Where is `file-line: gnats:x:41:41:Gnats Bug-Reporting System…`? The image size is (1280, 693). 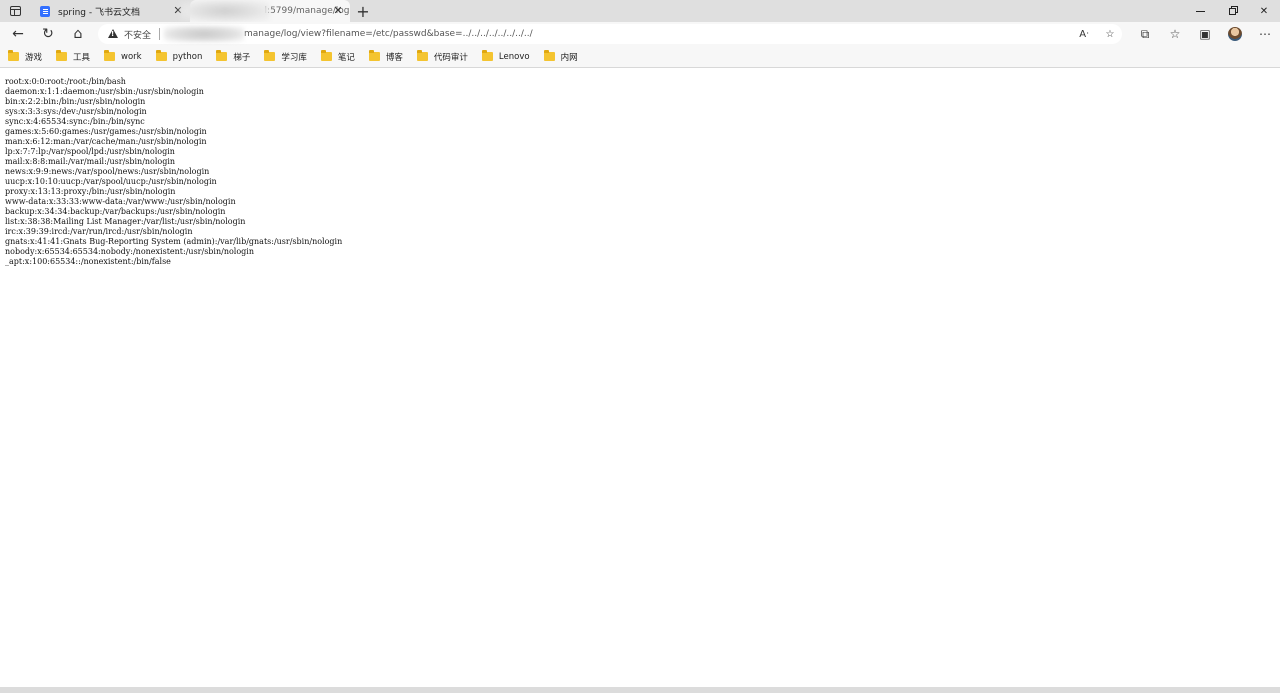 file-line: gnats:x:41:41:Gnats Bug-Reporting System… is located at coordinates (174, 241).